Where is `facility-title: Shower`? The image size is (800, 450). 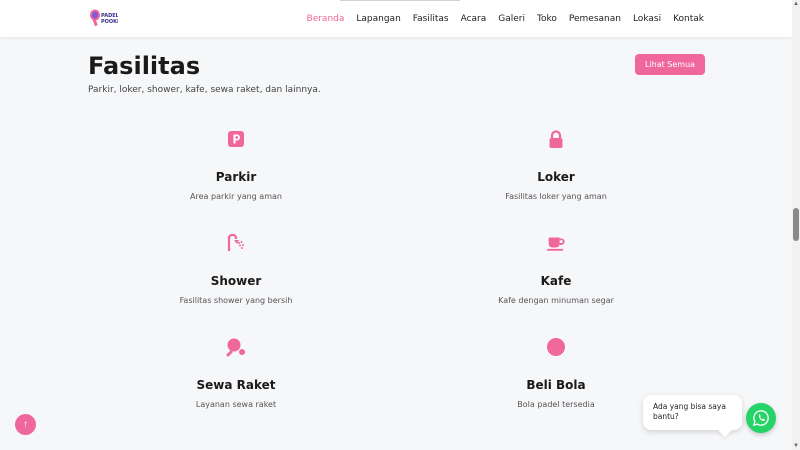 facility-title: Shower is located at coordinates (236, 281).